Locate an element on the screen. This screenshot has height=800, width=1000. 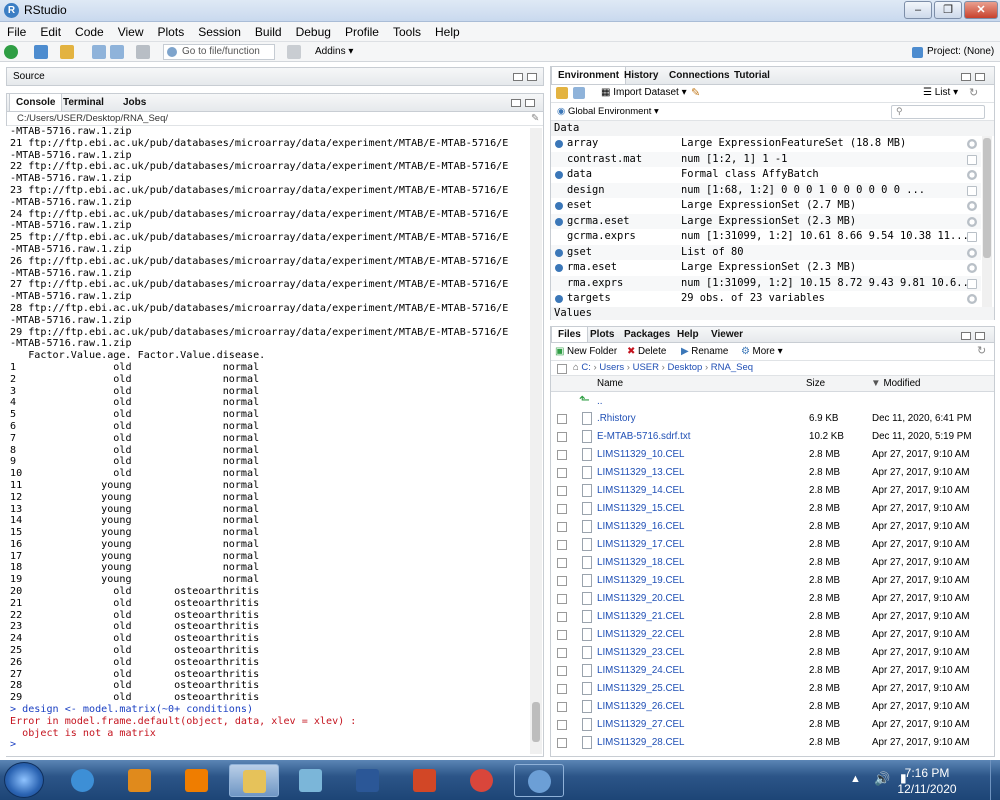
menu-file: File is located at coordinates (16, 32).